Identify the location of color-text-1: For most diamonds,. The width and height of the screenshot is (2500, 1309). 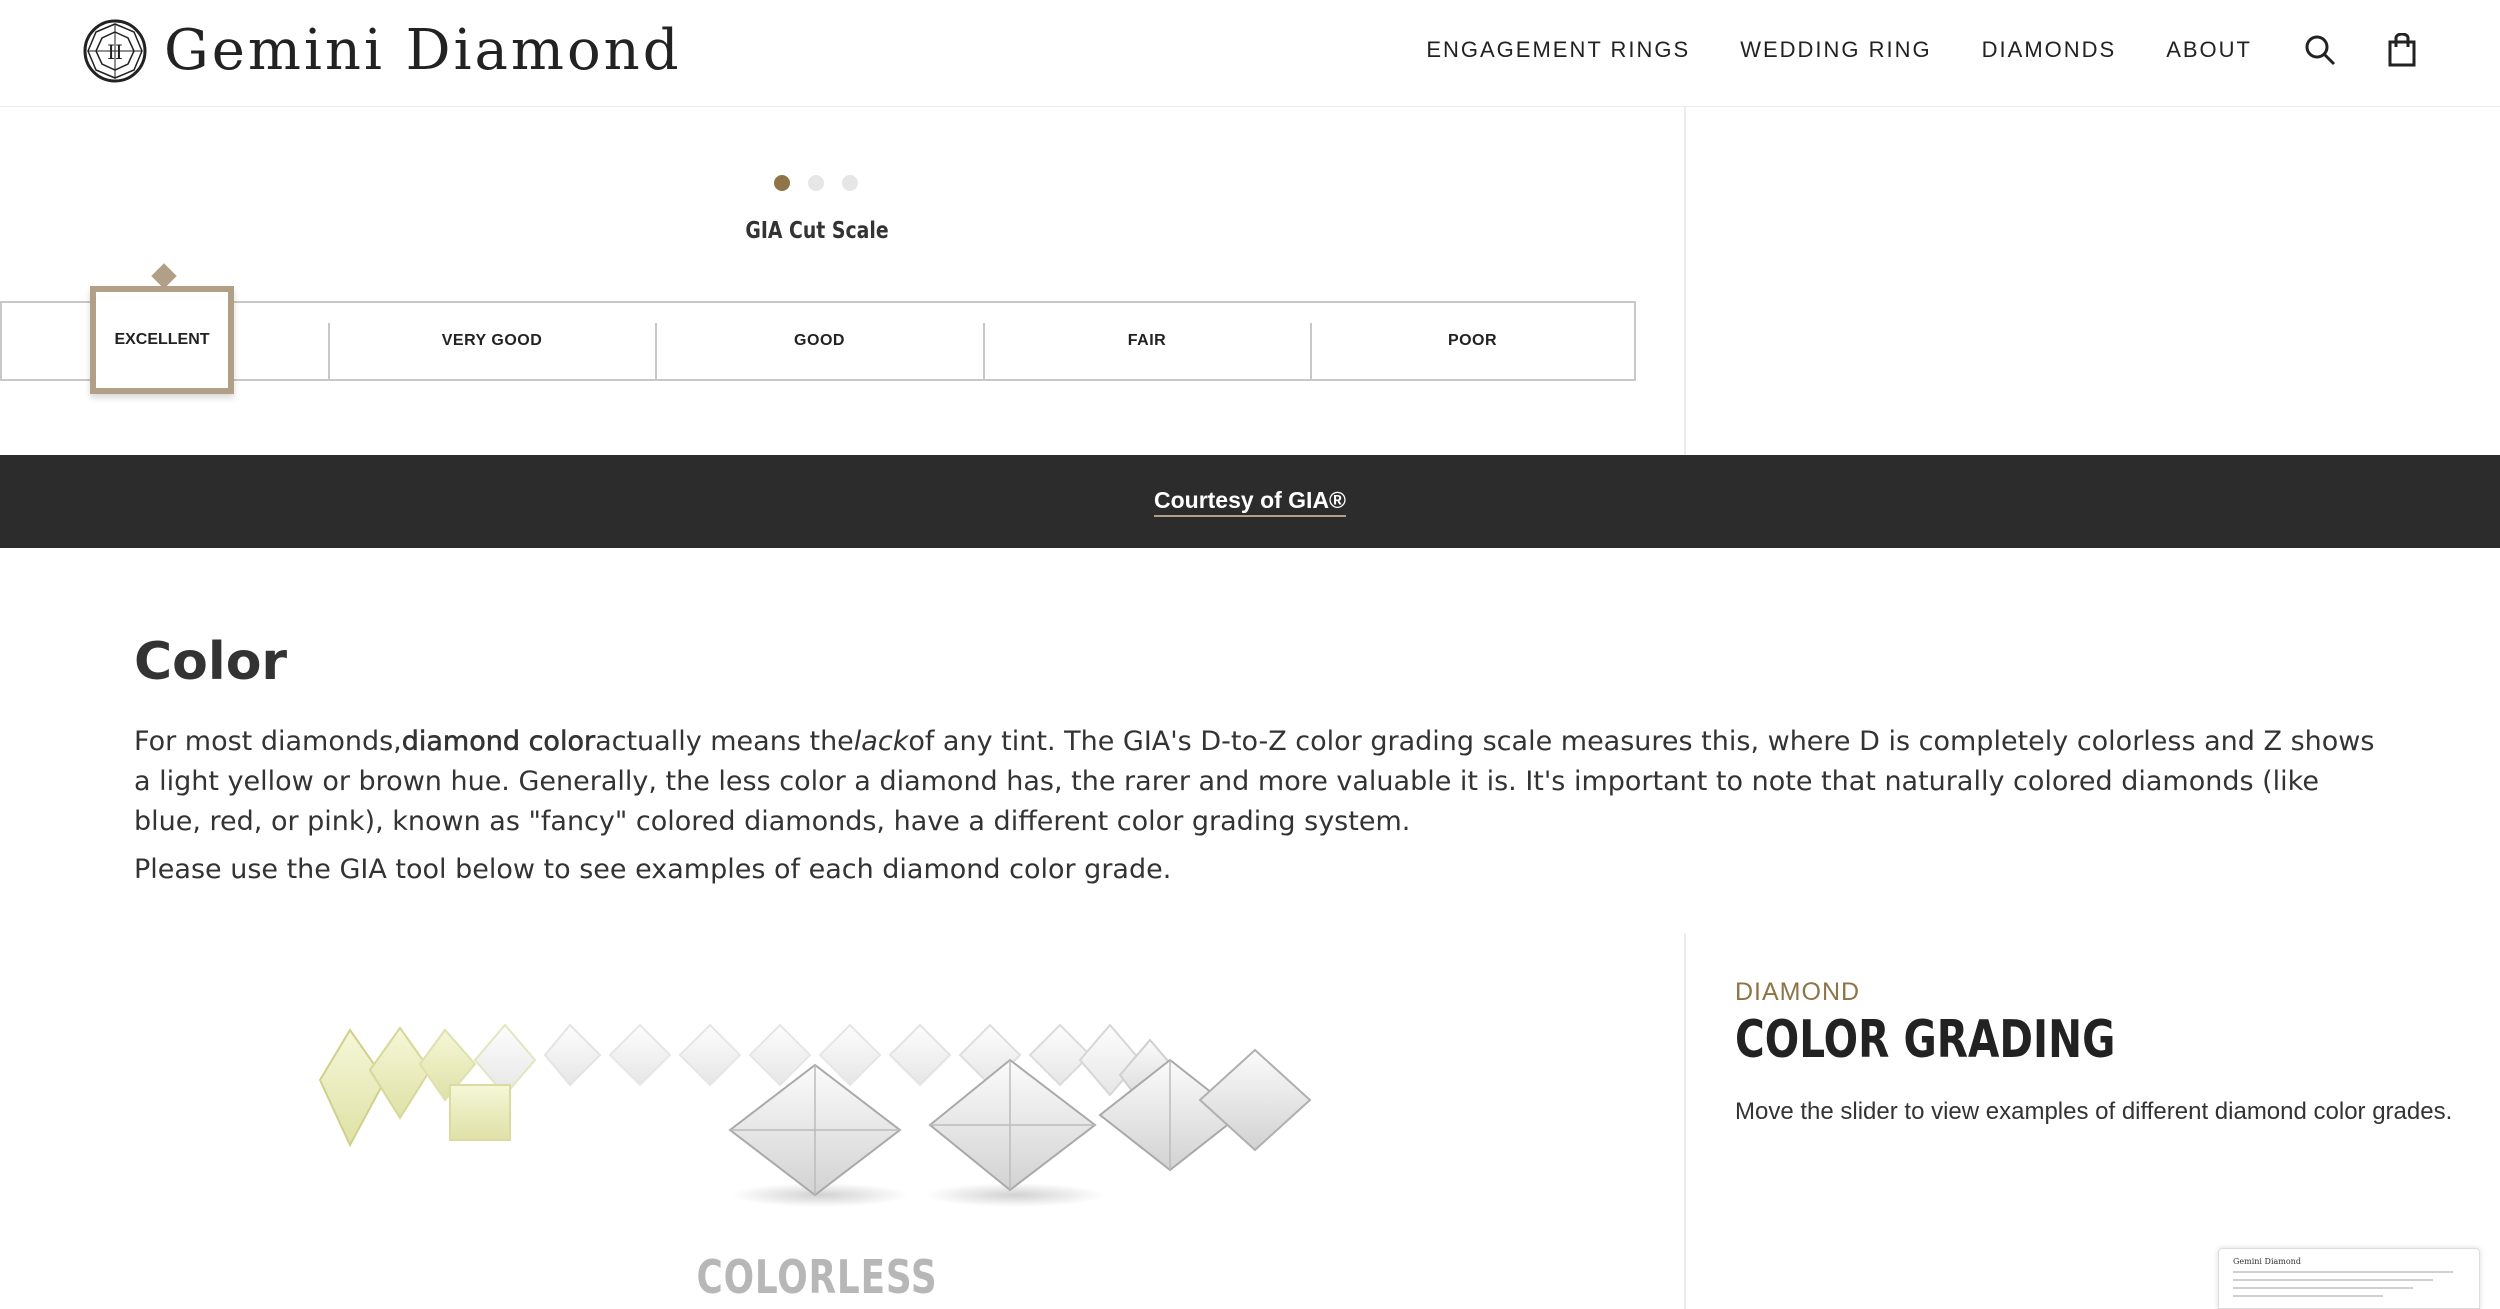
(268, 741).